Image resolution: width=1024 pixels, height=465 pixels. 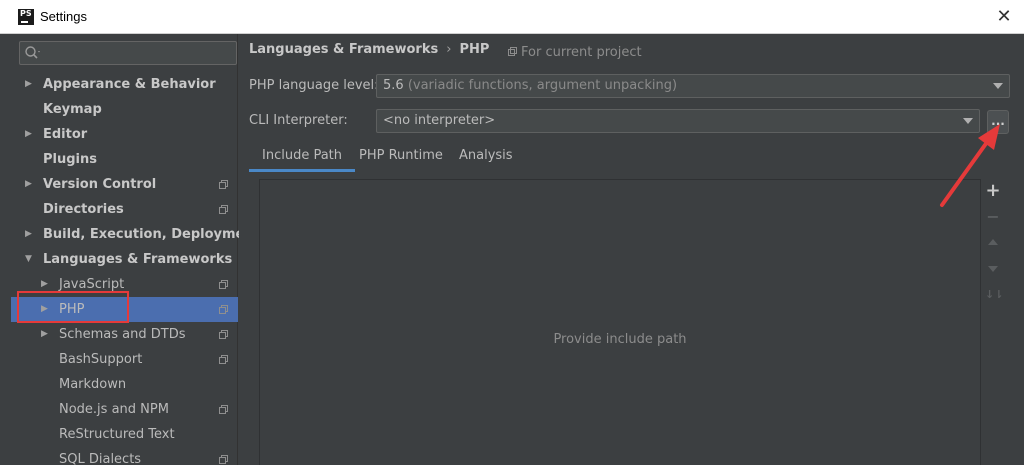 What do you see at coordinates (393, 85) in the screenshot?
I see `php-version: 5.6` at bounding box center [393, 85].